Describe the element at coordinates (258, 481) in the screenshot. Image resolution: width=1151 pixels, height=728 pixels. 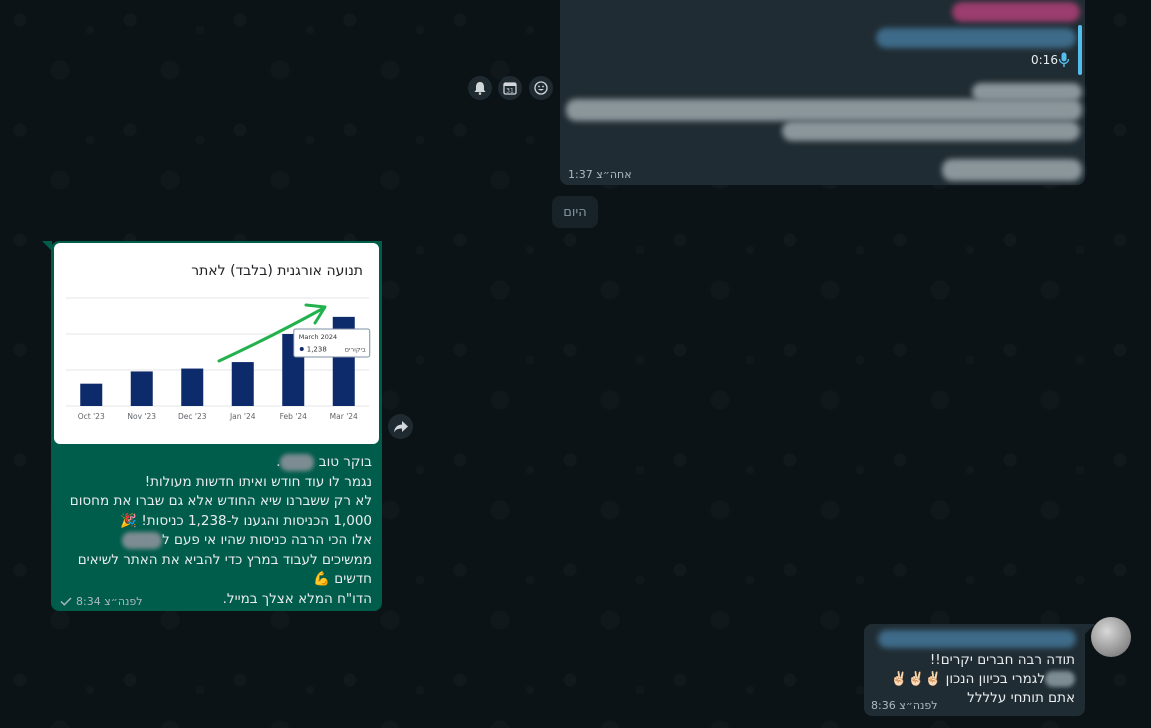
I see `message-line: נגמר לו עוד חודש ואיתו חדשות מעולות!` at that location.